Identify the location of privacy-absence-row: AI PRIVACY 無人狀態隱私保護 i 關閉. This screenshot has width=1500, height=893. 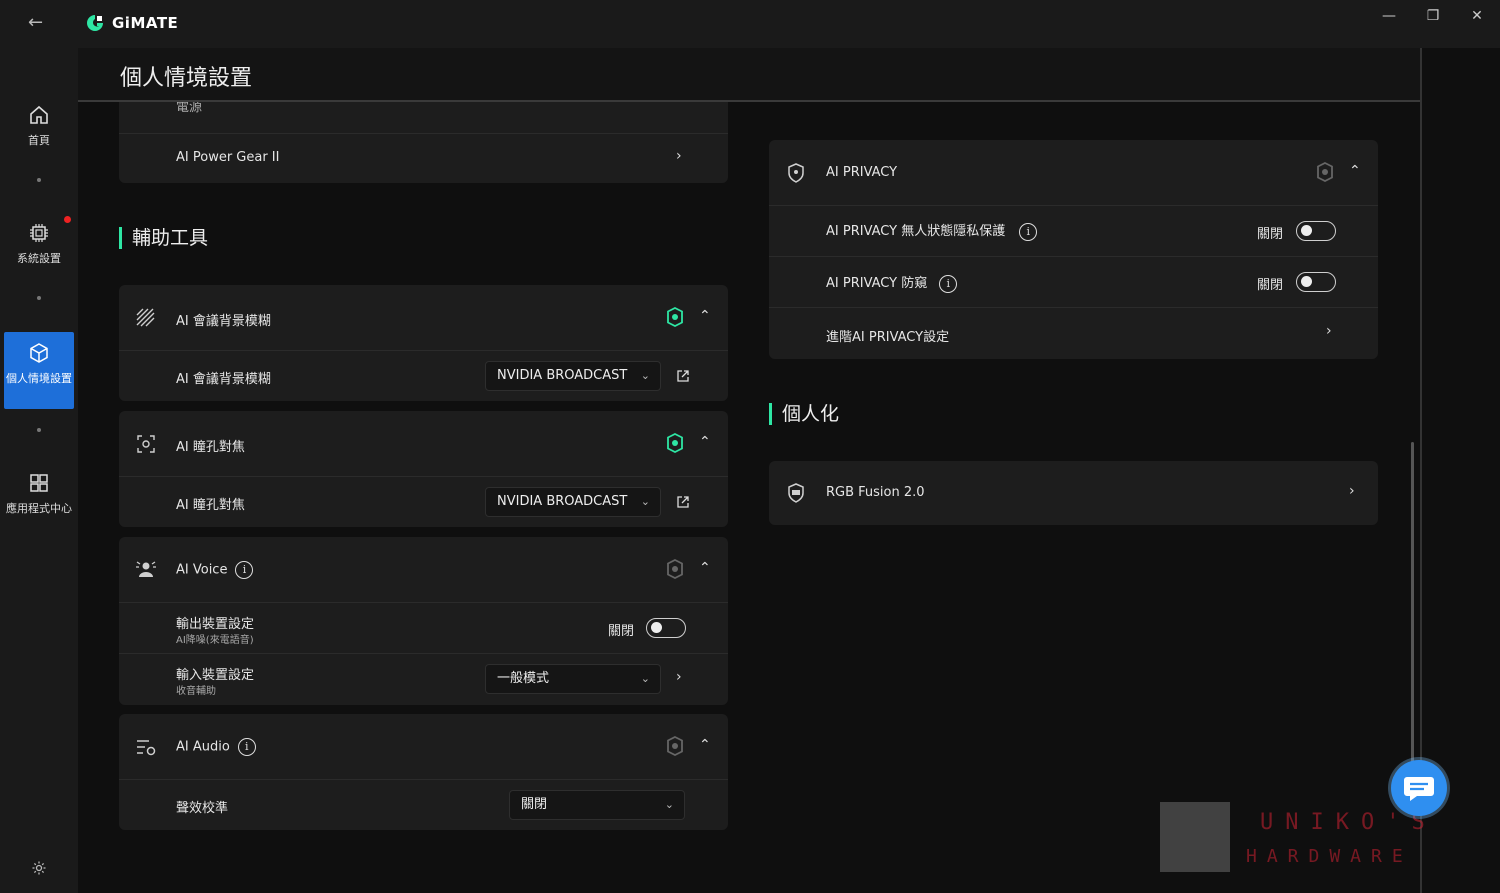
(1073, 231).